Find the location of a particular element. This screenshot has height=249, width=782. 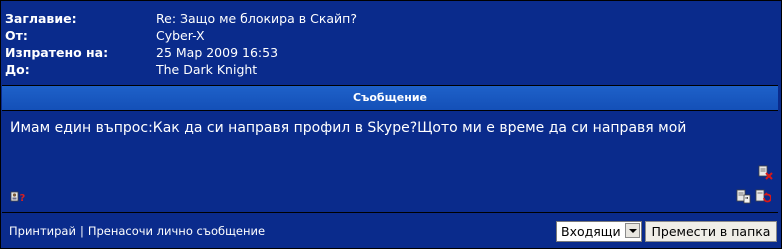

sent-value: 25 Мар 2009 16:53 is located at coordinates (217, 52).